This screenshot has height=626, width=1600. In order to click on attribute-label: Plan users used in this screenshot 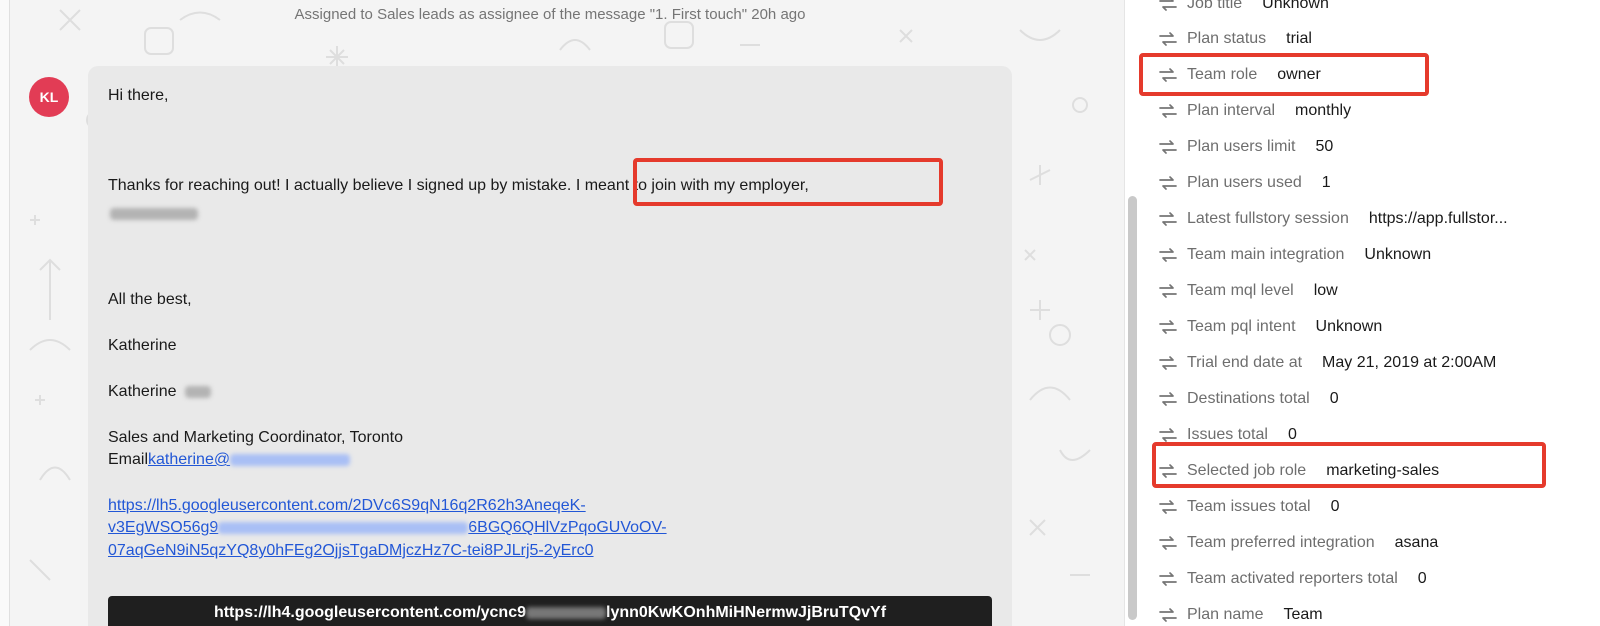, I will do `click(1244, 182)`.